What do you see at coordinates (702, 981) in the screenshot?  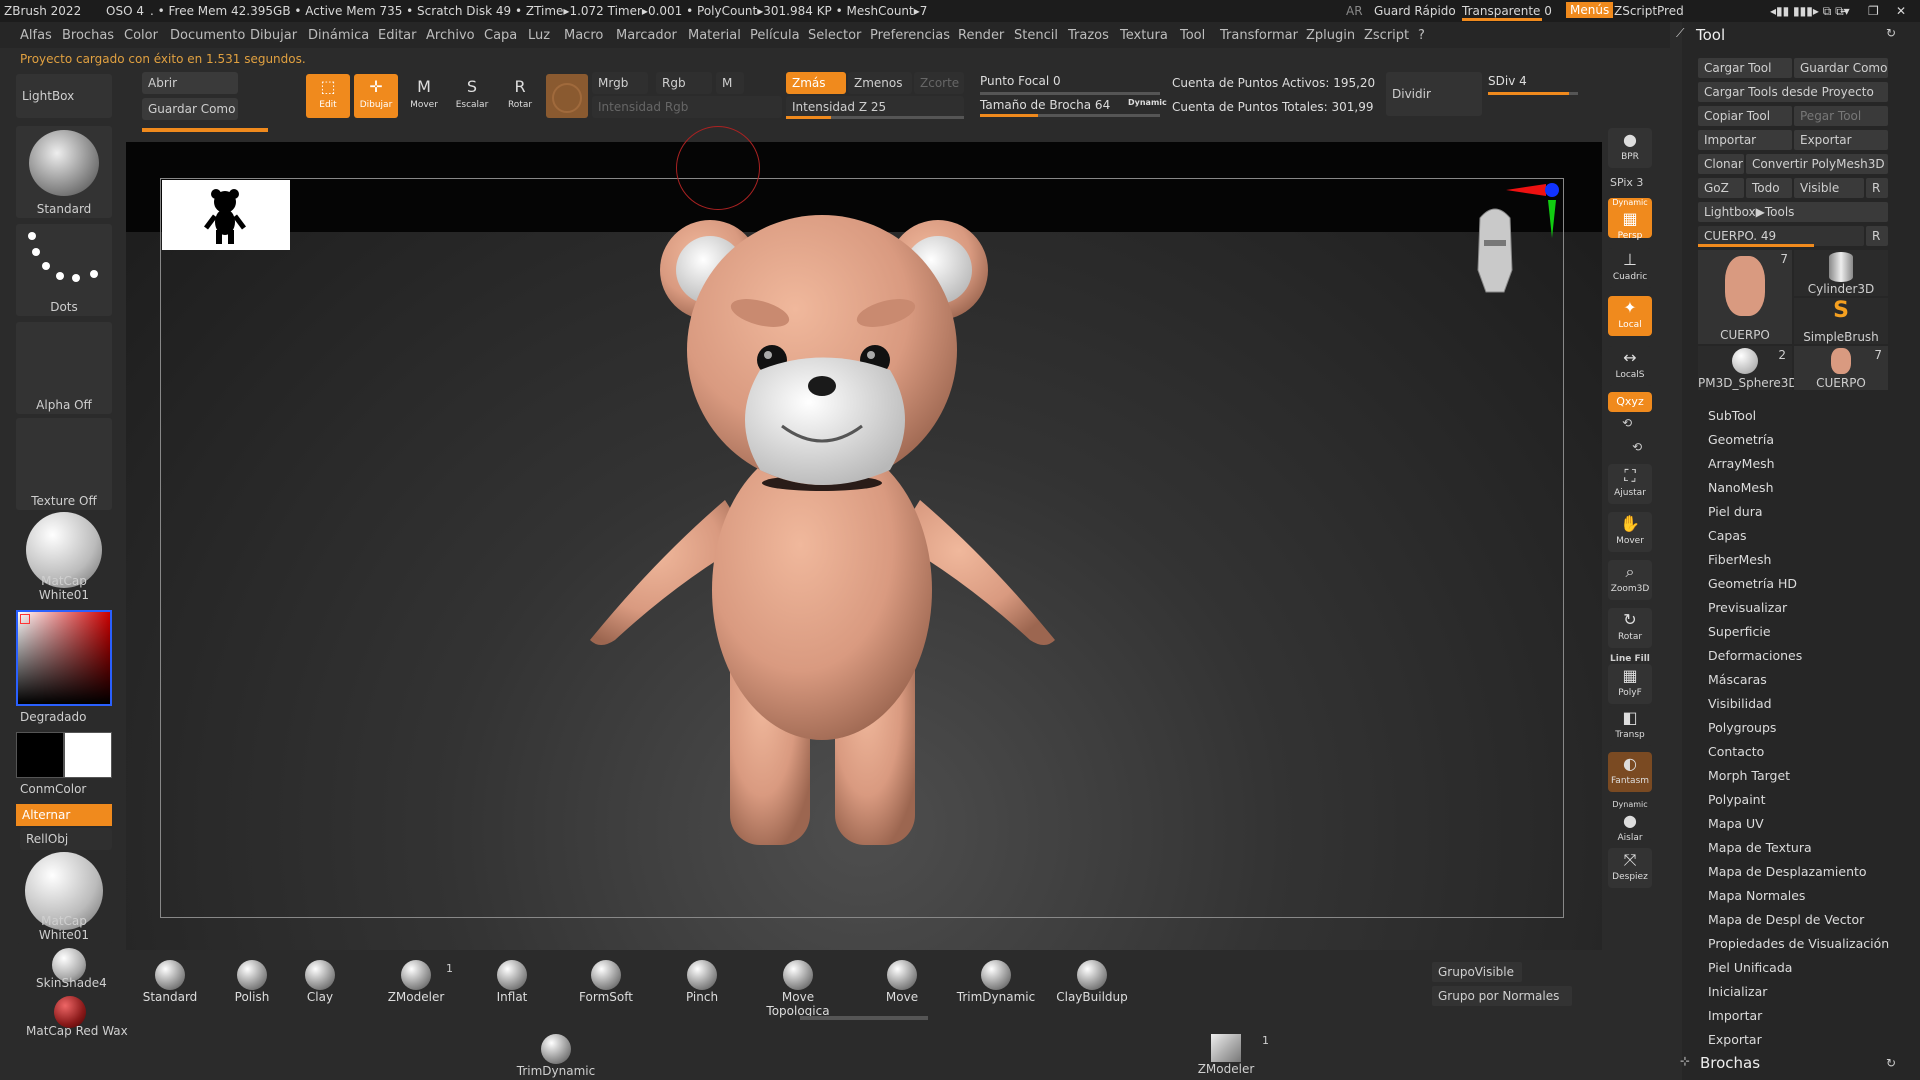 I see `brush-pinch: Pinch` at bounding box center [702, 981].